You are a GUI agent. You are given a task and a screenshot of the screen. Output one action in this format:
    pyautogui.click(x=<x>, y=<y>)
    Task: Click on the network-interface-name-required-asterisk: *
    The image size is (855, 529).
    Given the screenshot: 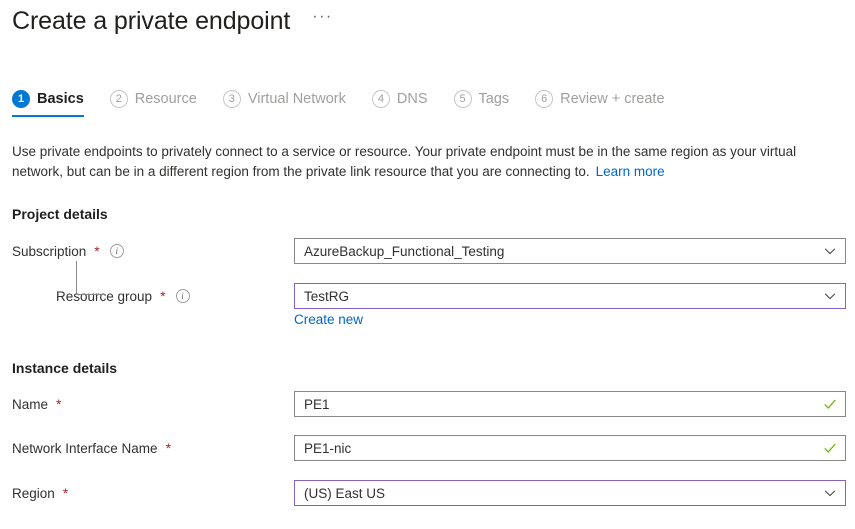 What is the action you would take?
    pyautogui.click(x=168, y=448)
    